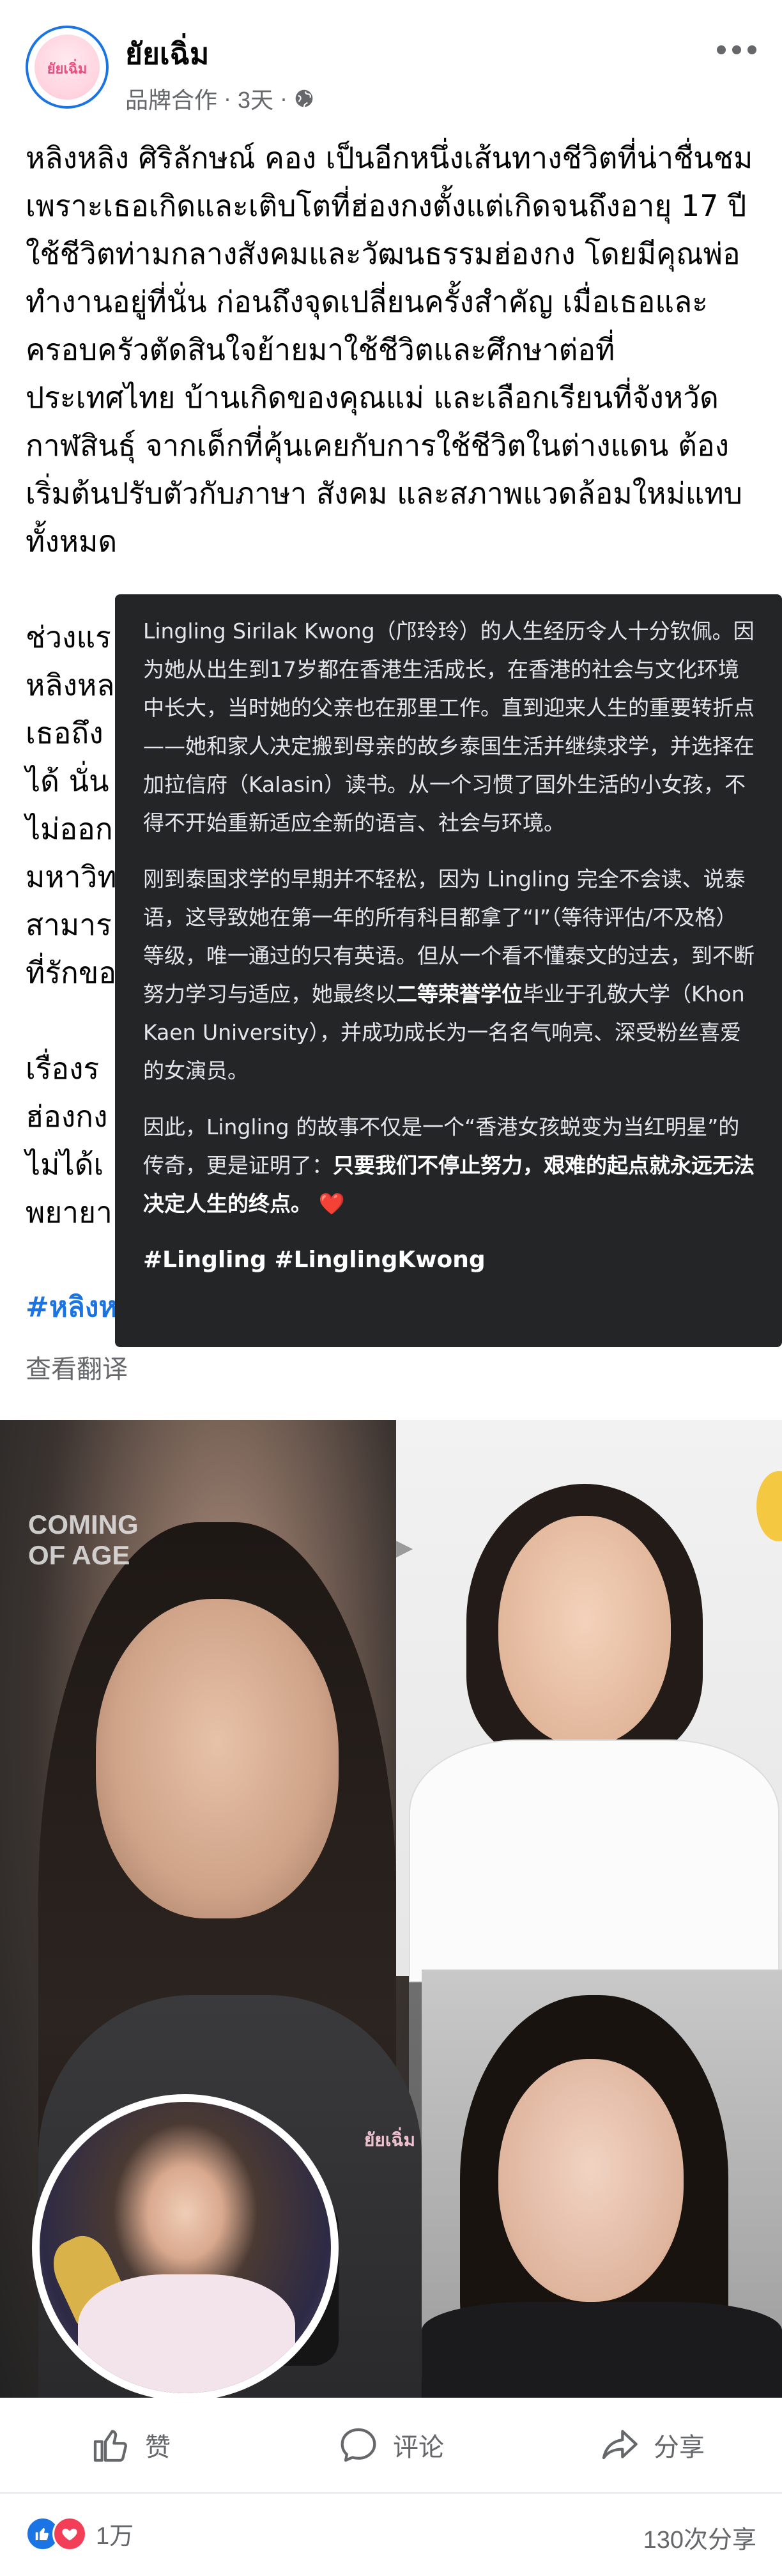 This screenshot has width=782, height=2576. I want to click on avatar-image: ยัยเฉิ่ม, so click(67, 67).